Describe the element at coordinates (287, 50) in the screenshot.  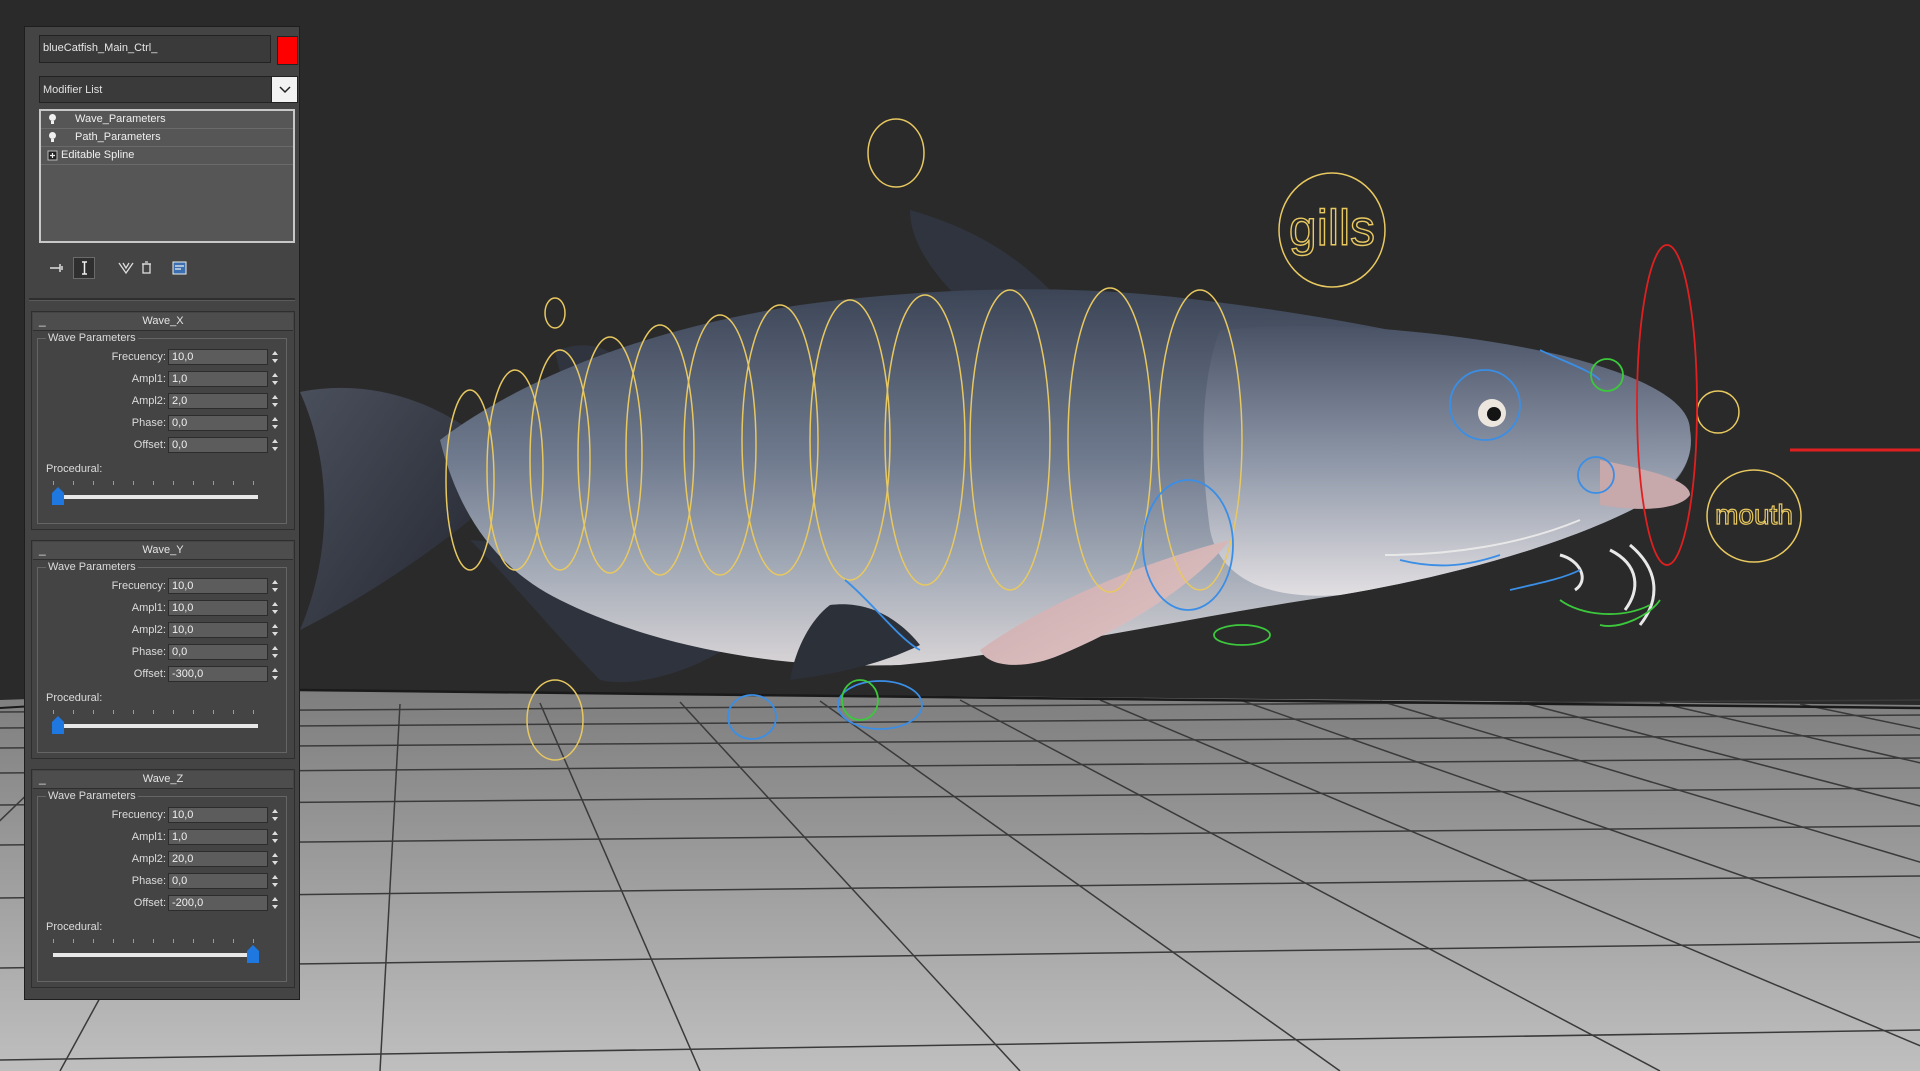
I see `object-color-swatch` at that location.